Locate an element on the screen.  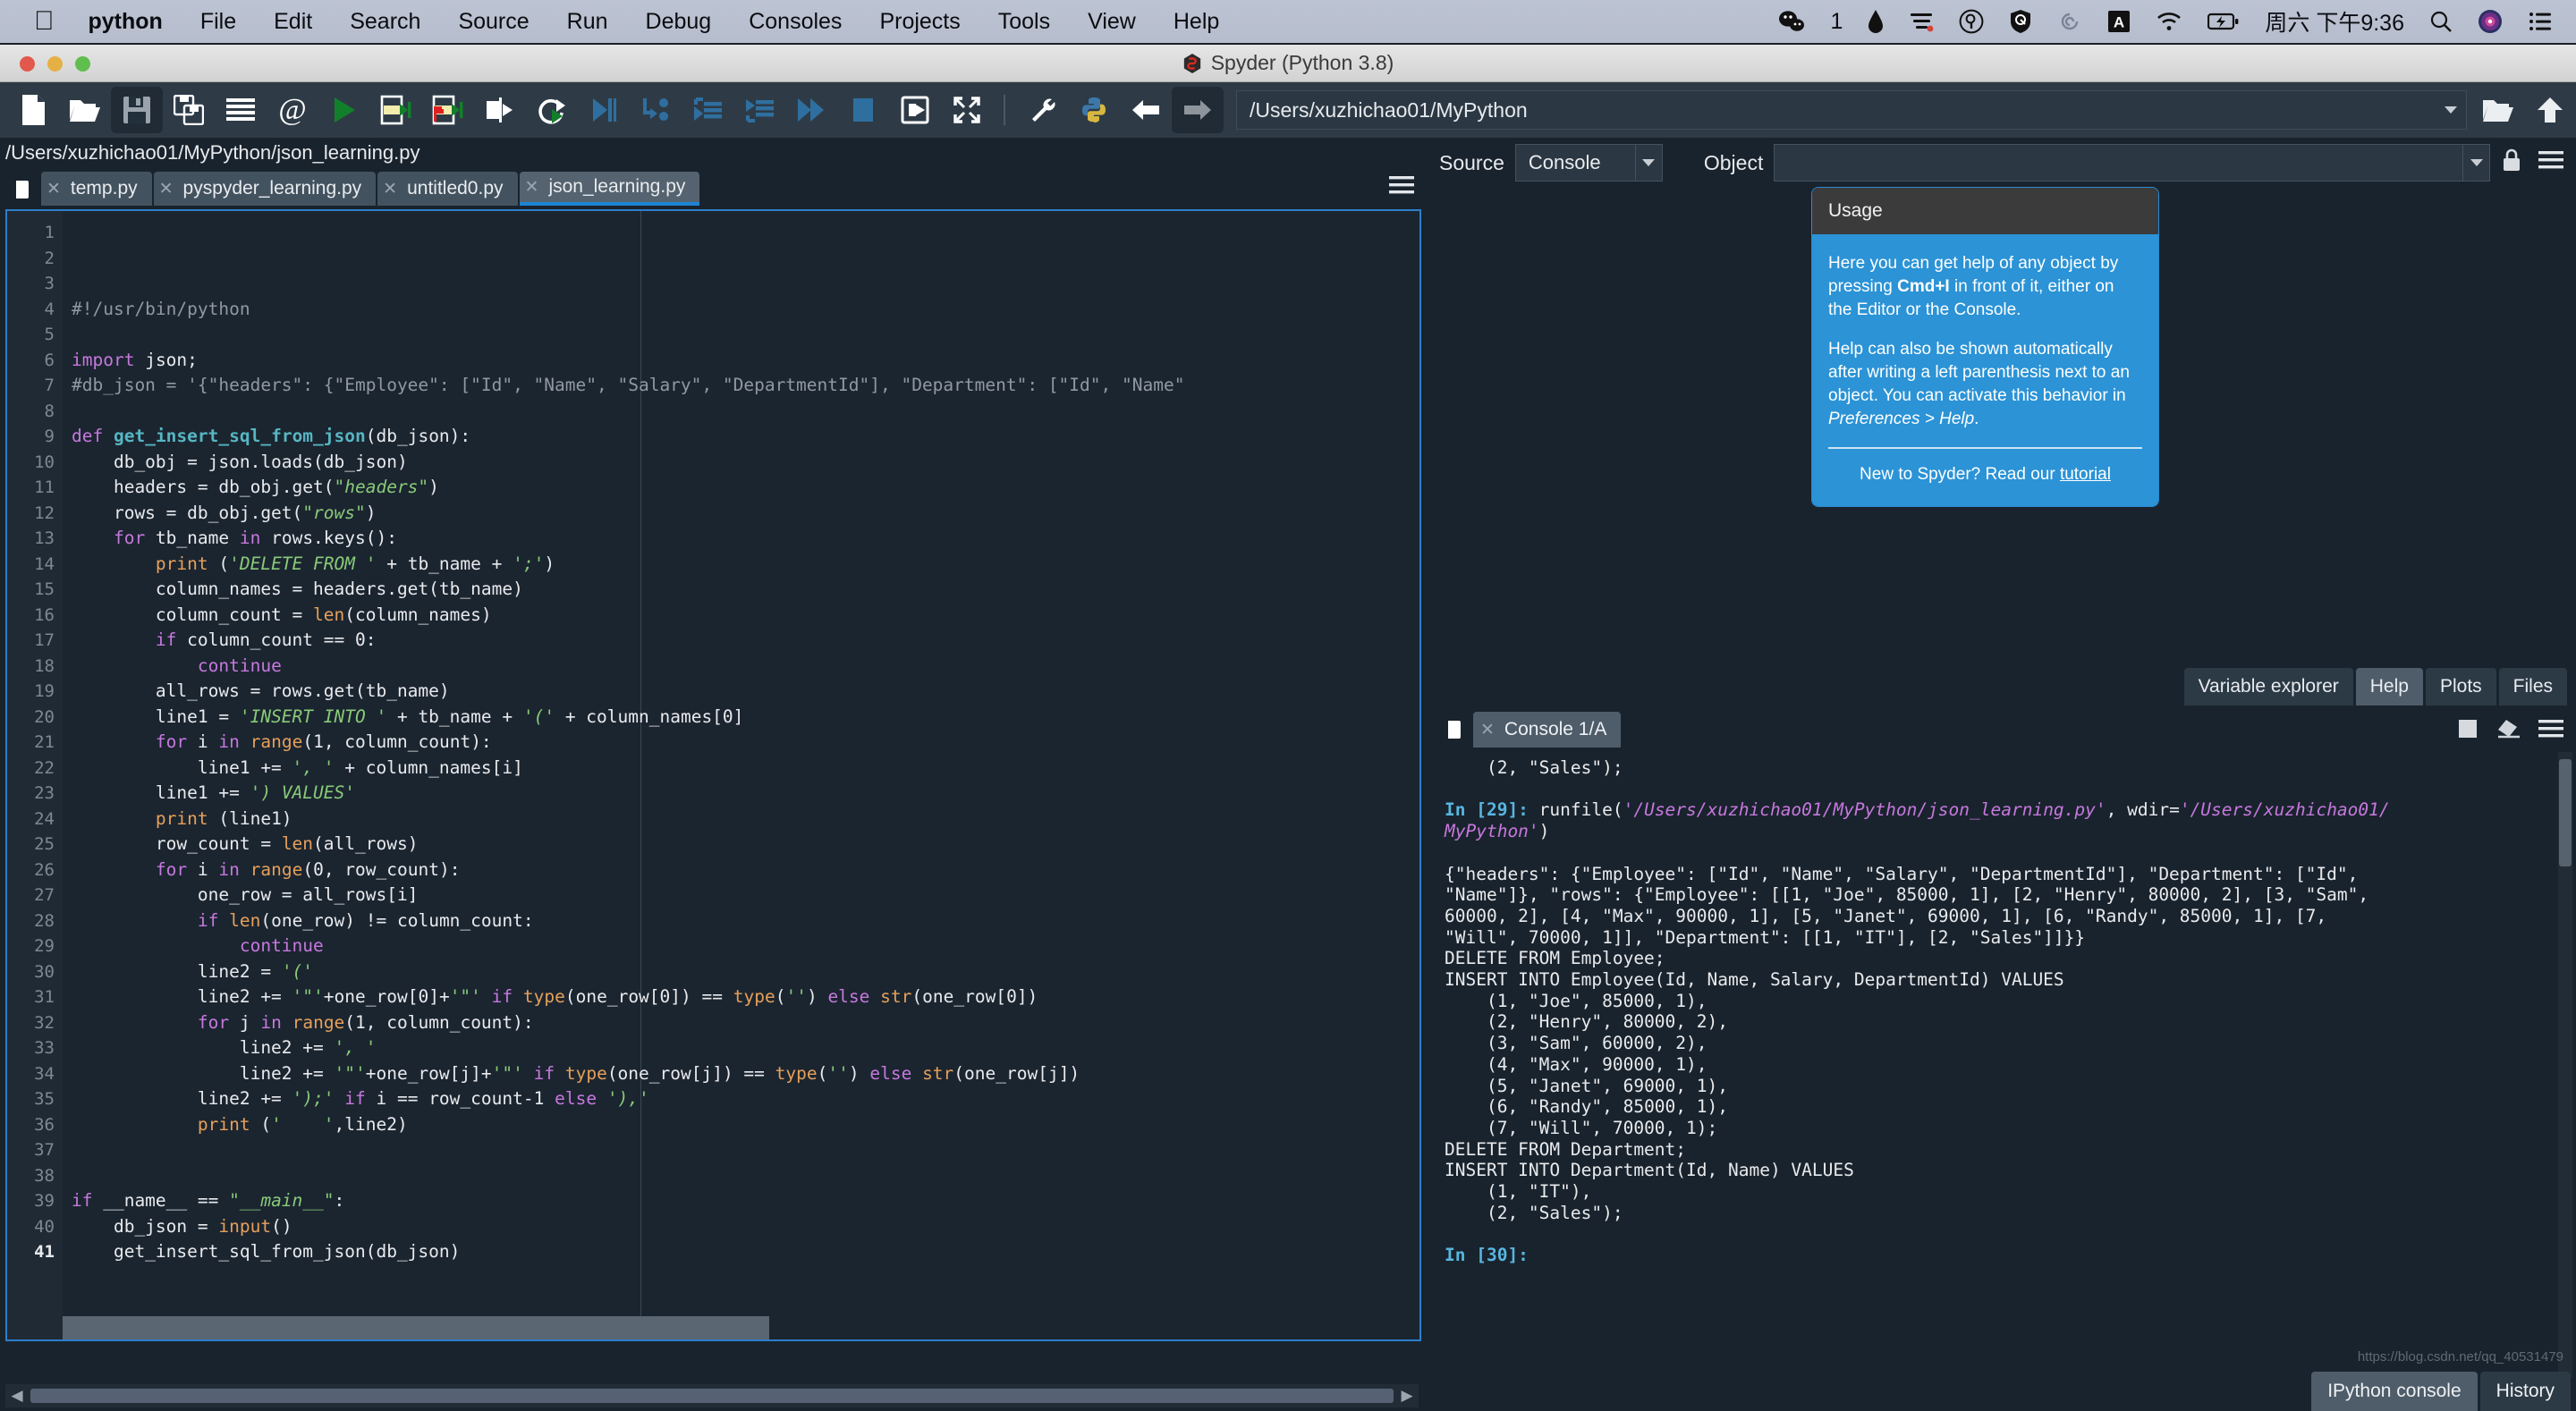
code-line: line1 += ') VALUES' is located at coordinates (745, 794).